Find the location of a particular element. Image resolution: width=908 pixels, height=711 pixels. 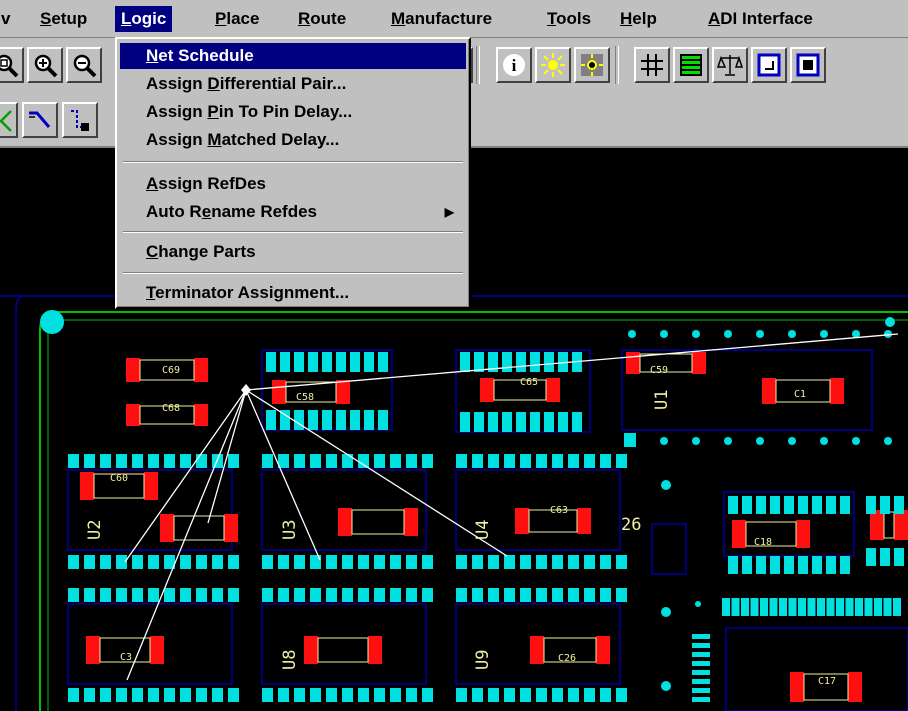

menuitem-change-parts: Change Parts is located at coordinates (293, 252).